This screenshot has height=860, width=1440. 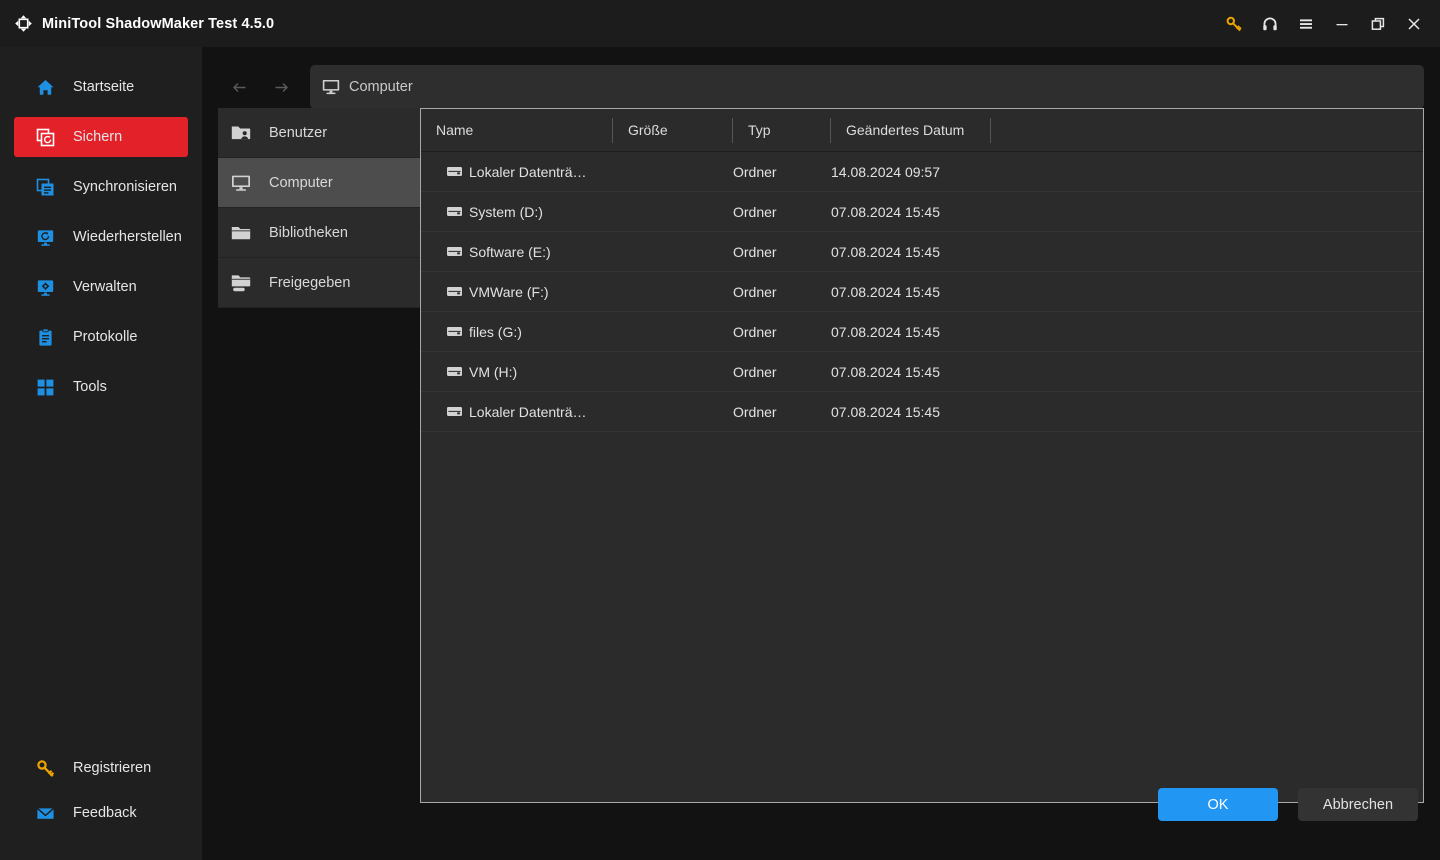 I want to click on tree-item-benutzer: Benutzer, so click(x=319, y=133).